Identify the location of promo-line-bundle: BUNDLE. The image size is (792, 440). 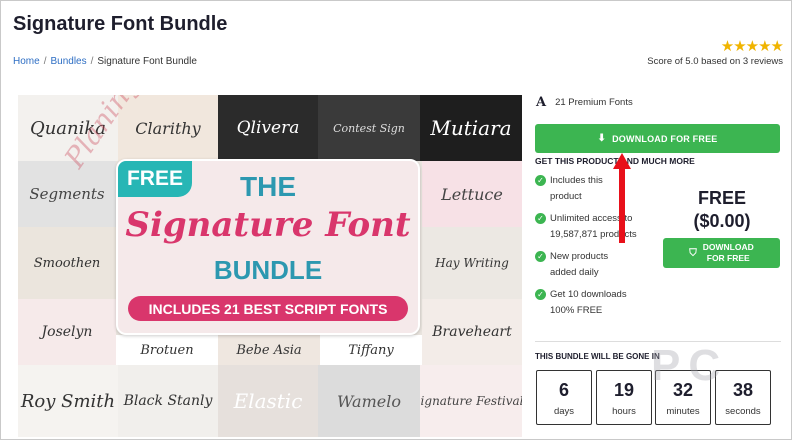
(268, 270).